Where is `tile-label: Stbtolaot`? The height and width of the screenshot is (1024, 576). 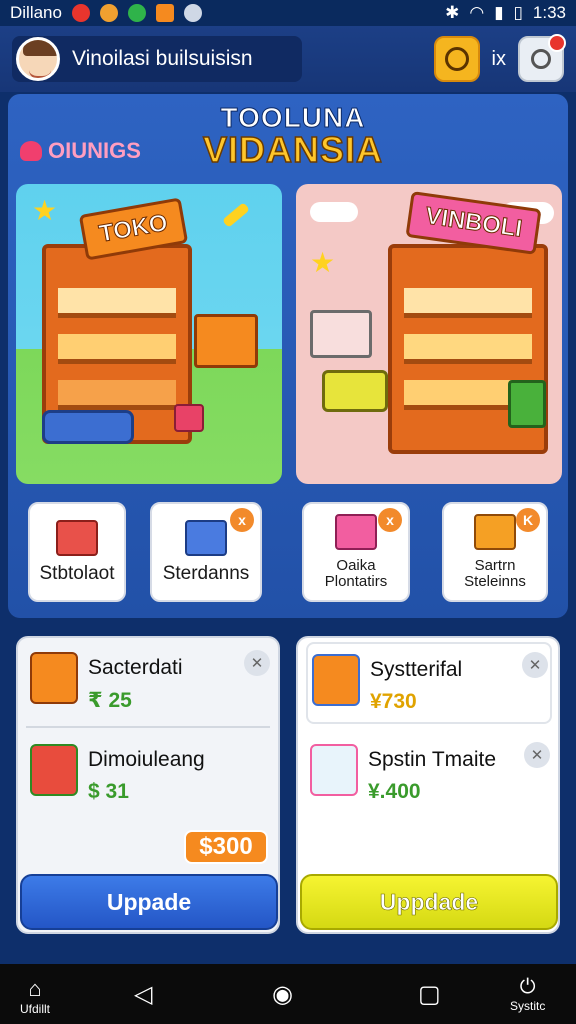 tile-label: Stbtolaot is located at coordinates (77, 574).